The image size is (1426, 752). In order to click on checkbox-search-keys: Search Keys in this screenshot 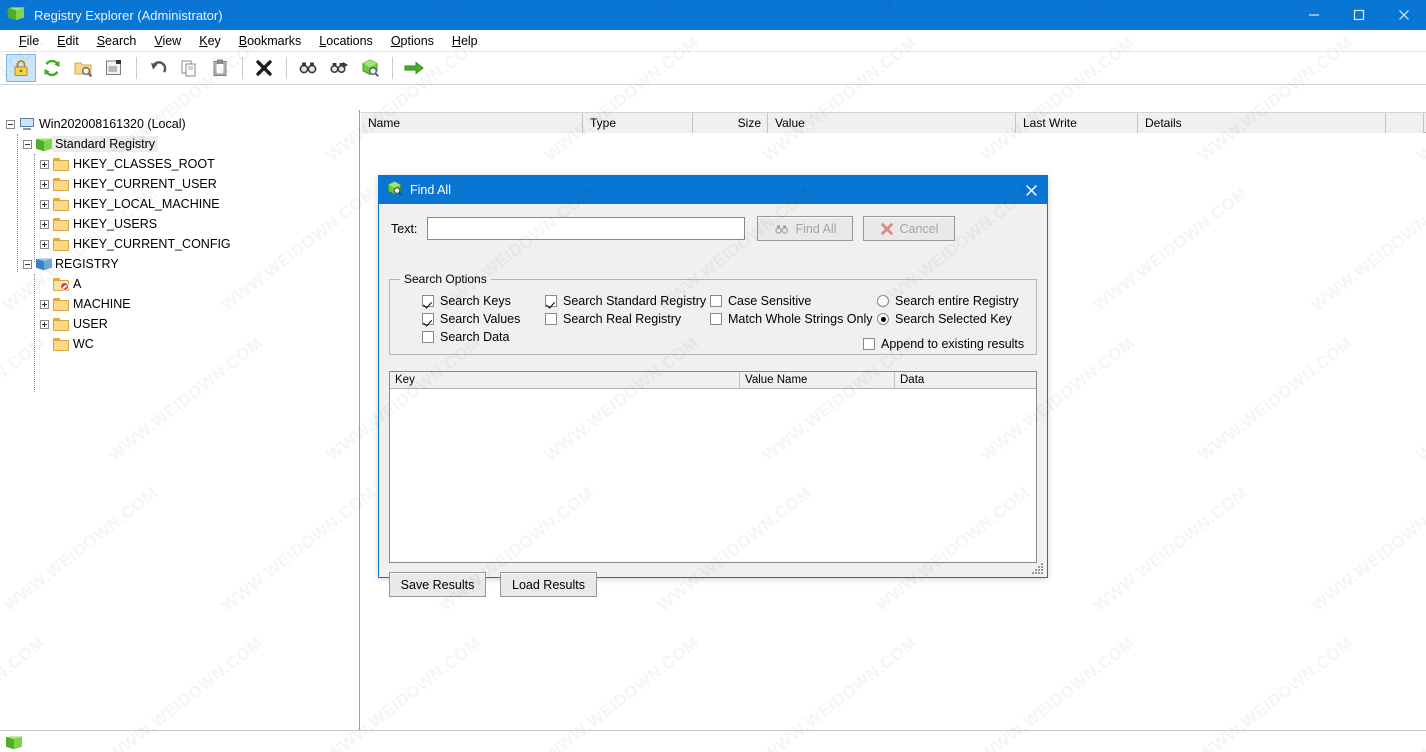, I will do `click(466, 301)`.